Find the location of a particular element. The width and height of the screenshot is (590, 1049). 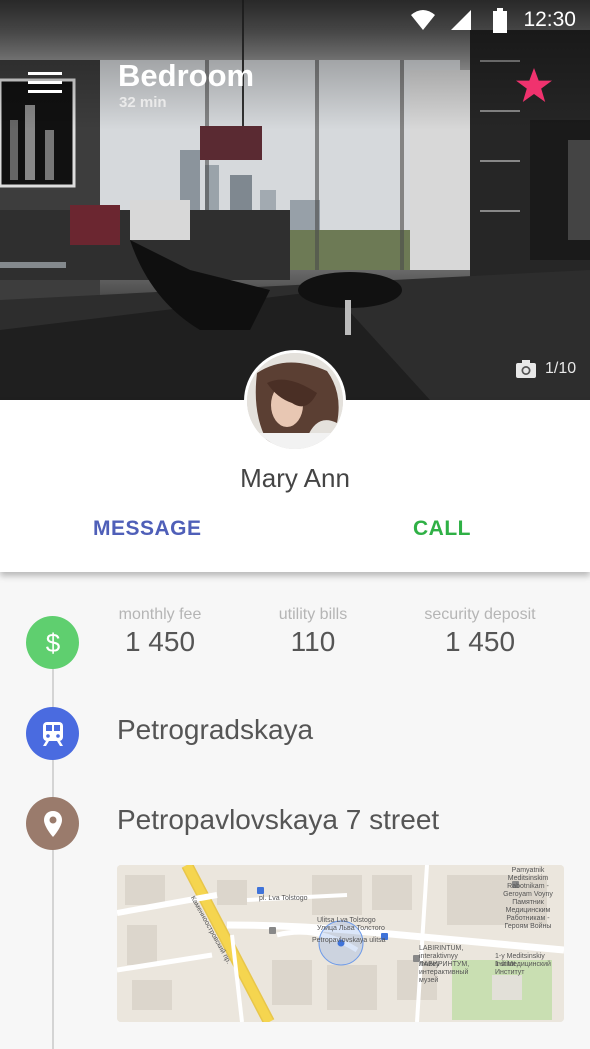

metro-station: Petrogradskaya is located at coordinates (215, 729).